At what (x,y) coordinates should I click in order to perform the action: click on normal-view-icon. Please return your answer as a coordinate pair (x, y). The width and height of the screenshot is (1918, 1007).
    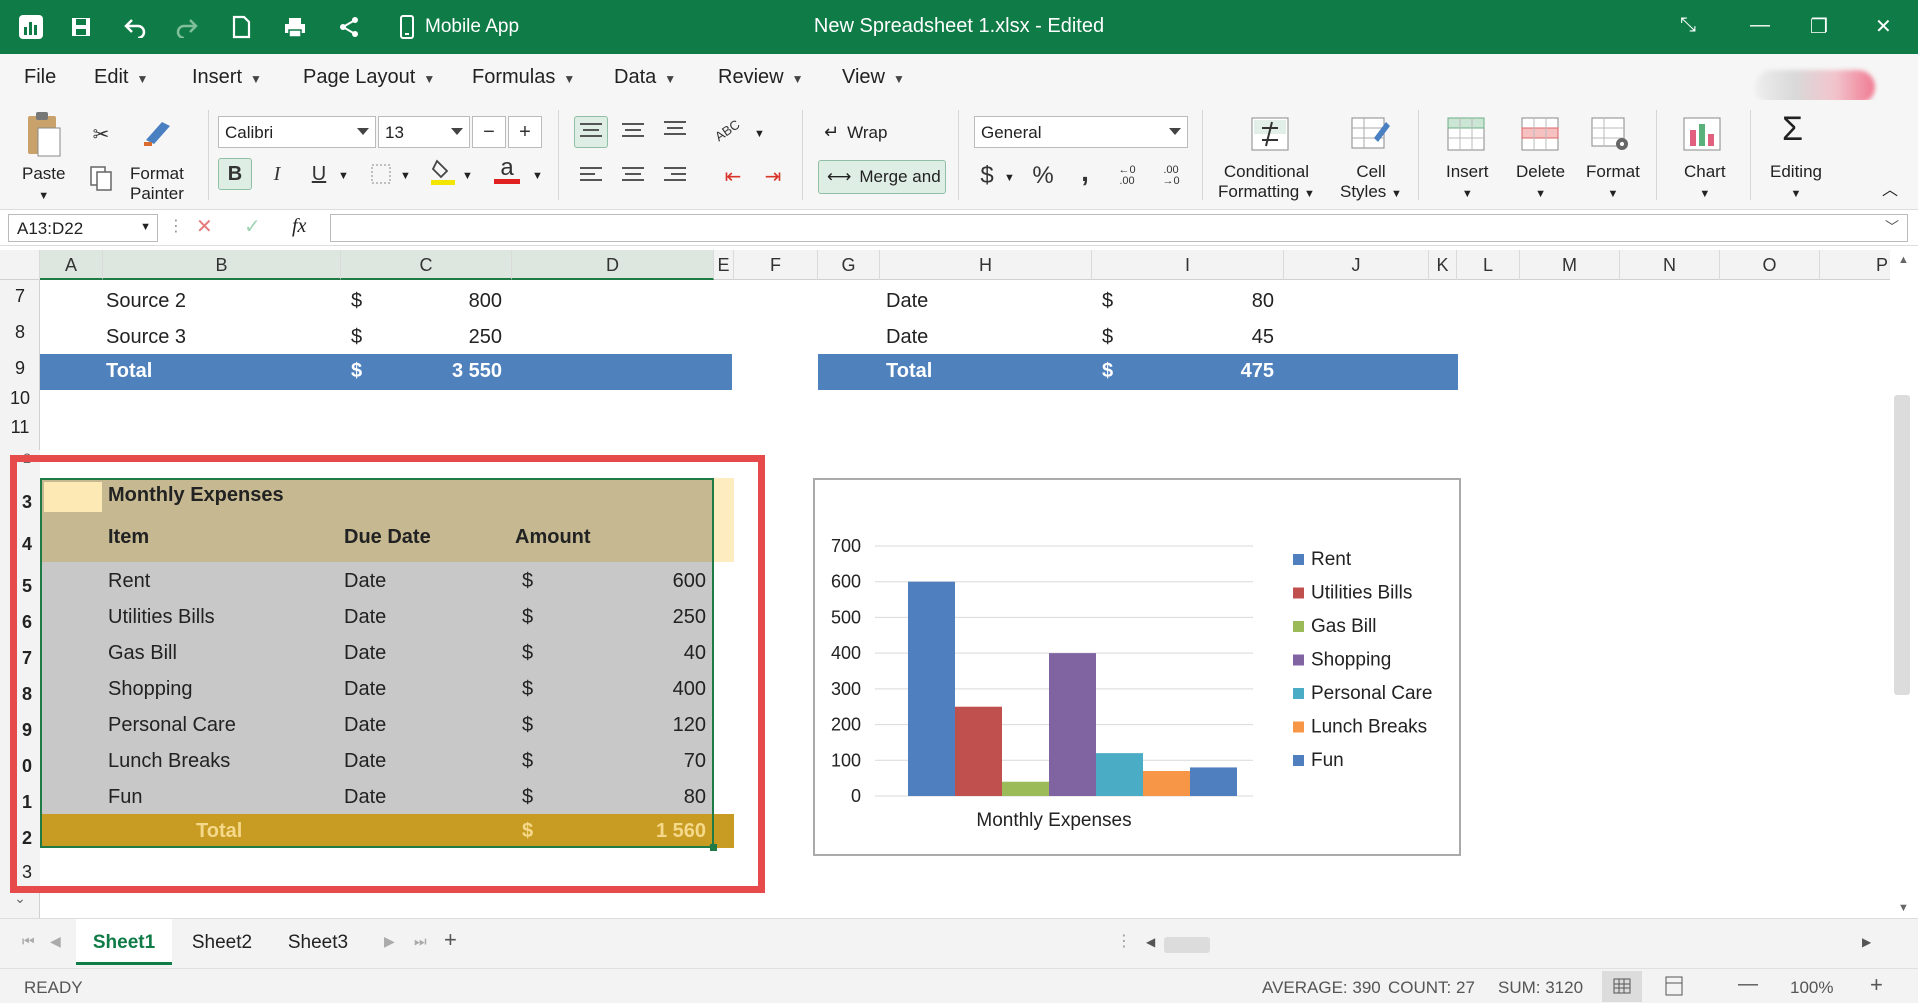
    Looking at the image, I should click on (1622, 986).